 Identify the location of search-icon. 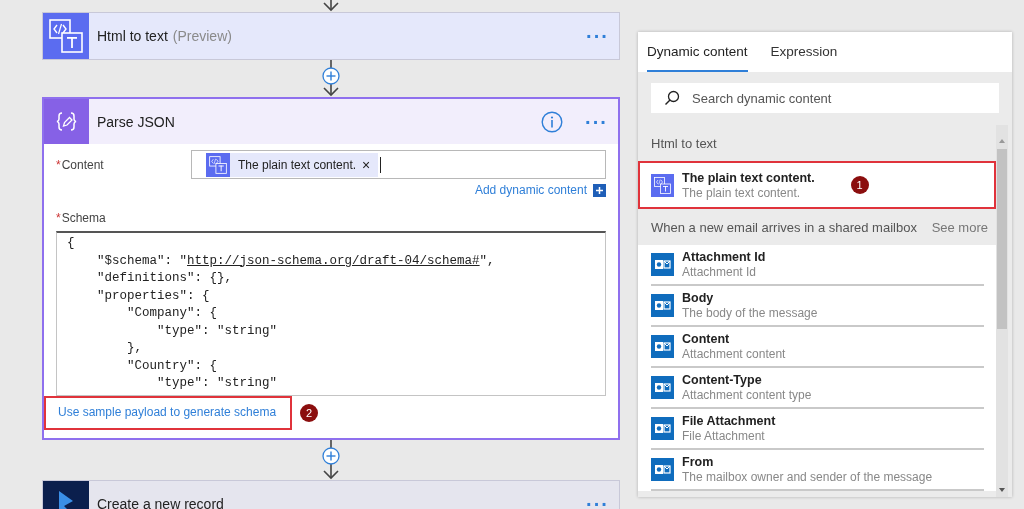
(672, 98).